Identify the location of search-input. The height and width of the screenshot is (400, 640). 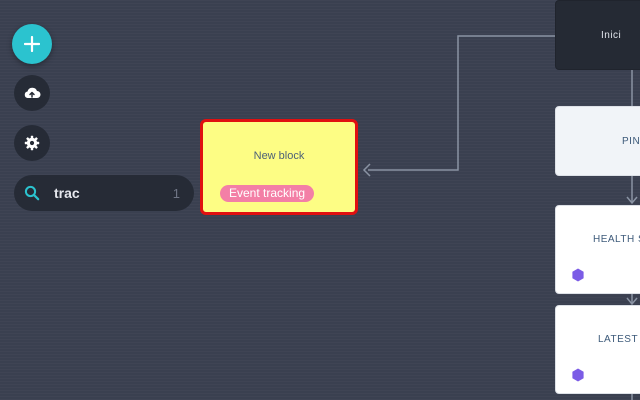
(102, 193).